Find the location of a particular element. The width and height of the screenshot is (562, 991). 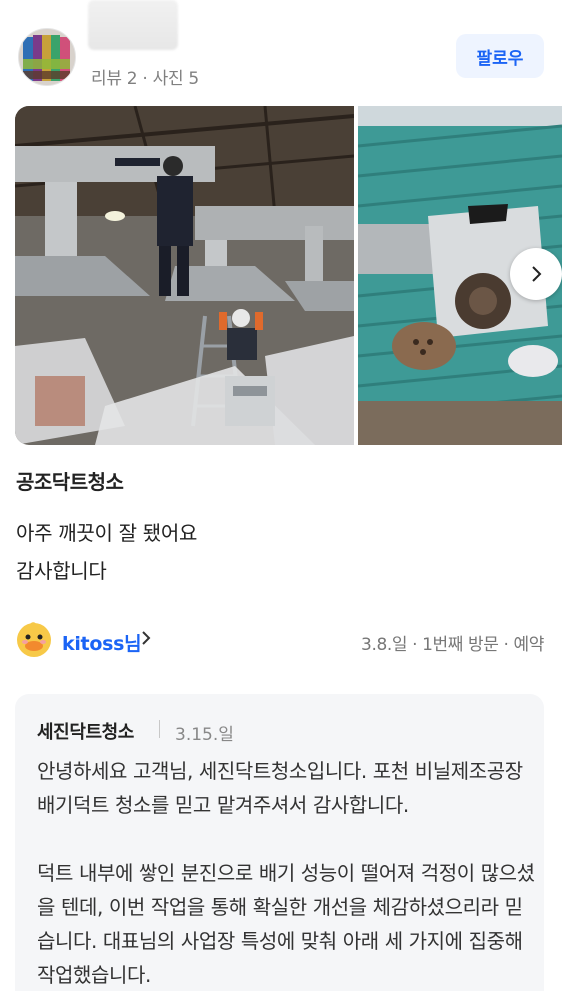

reviewer-meta: 3.8.일 · 1번째 방문 · 예약 is located at coordinates (452, 645).